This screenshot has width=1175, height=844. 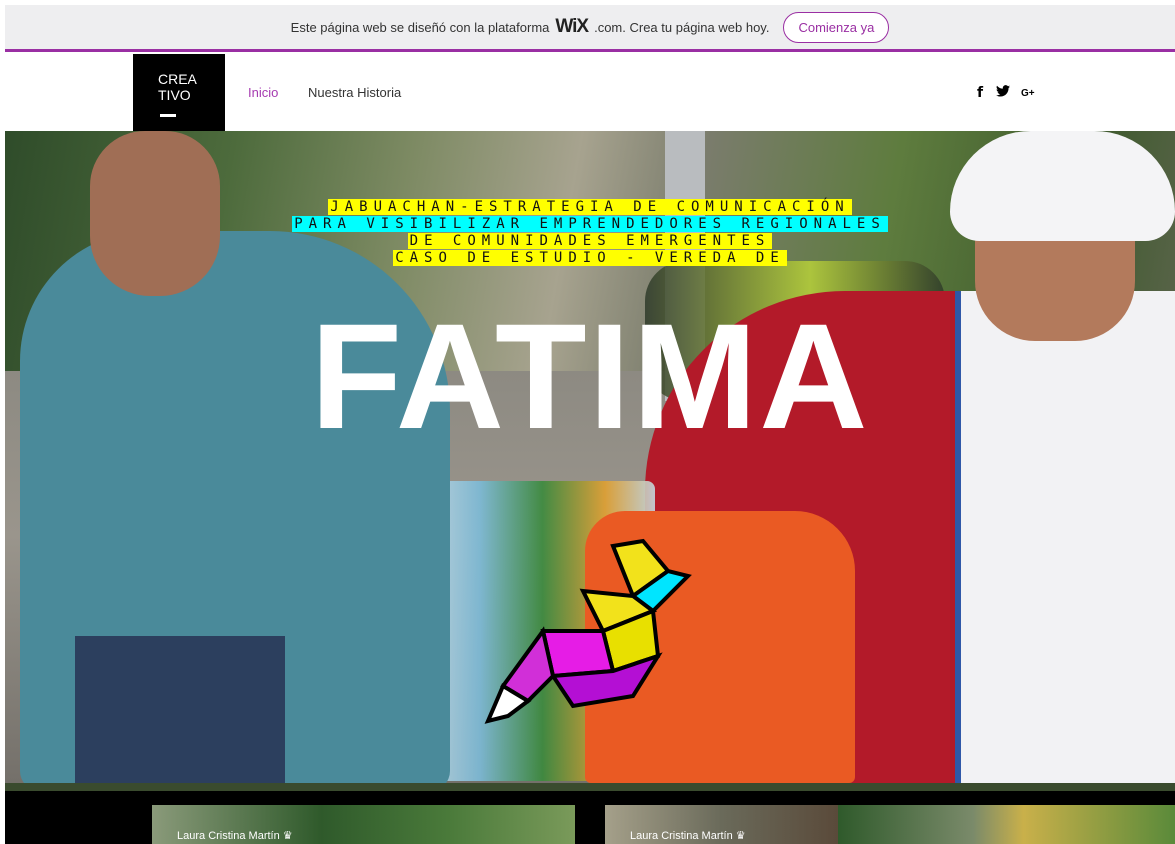 What do you see at coordinates (177, 79) in the screenshot?
I see `logo-line1: CREA` at bounding box center [177, 79].